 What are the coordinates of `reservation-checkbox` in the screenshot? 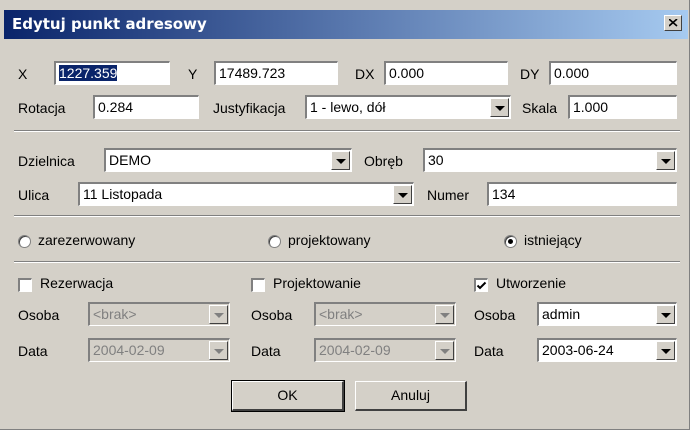 It's located at (25, 285).